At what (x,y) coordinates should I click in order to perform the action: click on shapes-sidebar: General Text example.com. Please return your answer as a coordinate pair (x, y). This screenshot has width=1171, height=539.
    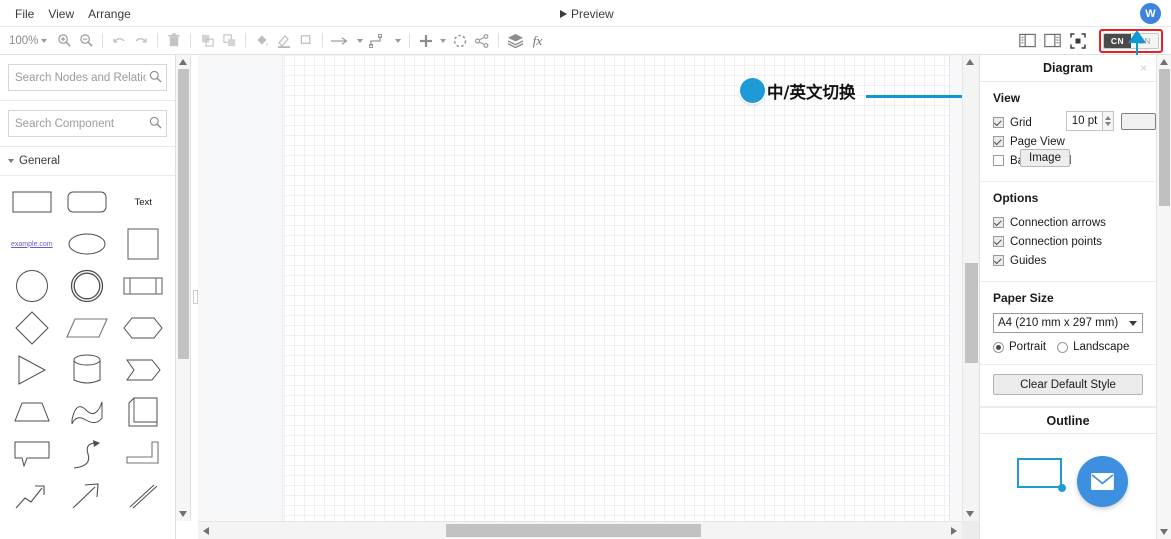
    Looking at the image, I should click on (88, 297).